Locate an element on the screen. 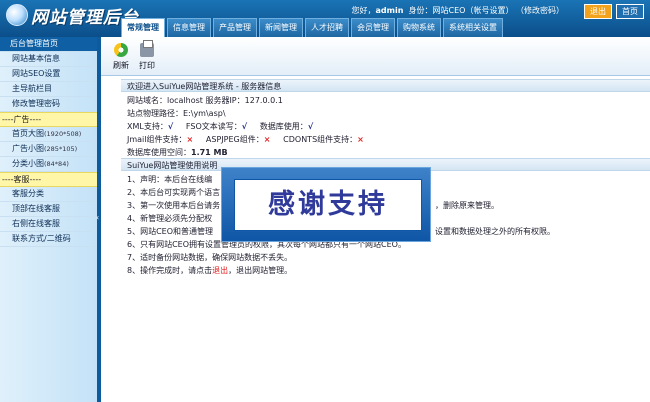 This screenshot has height=402, width=650. guide-line-3: 3、第一次使用本后台请务 is located at coordinates (173, 205).